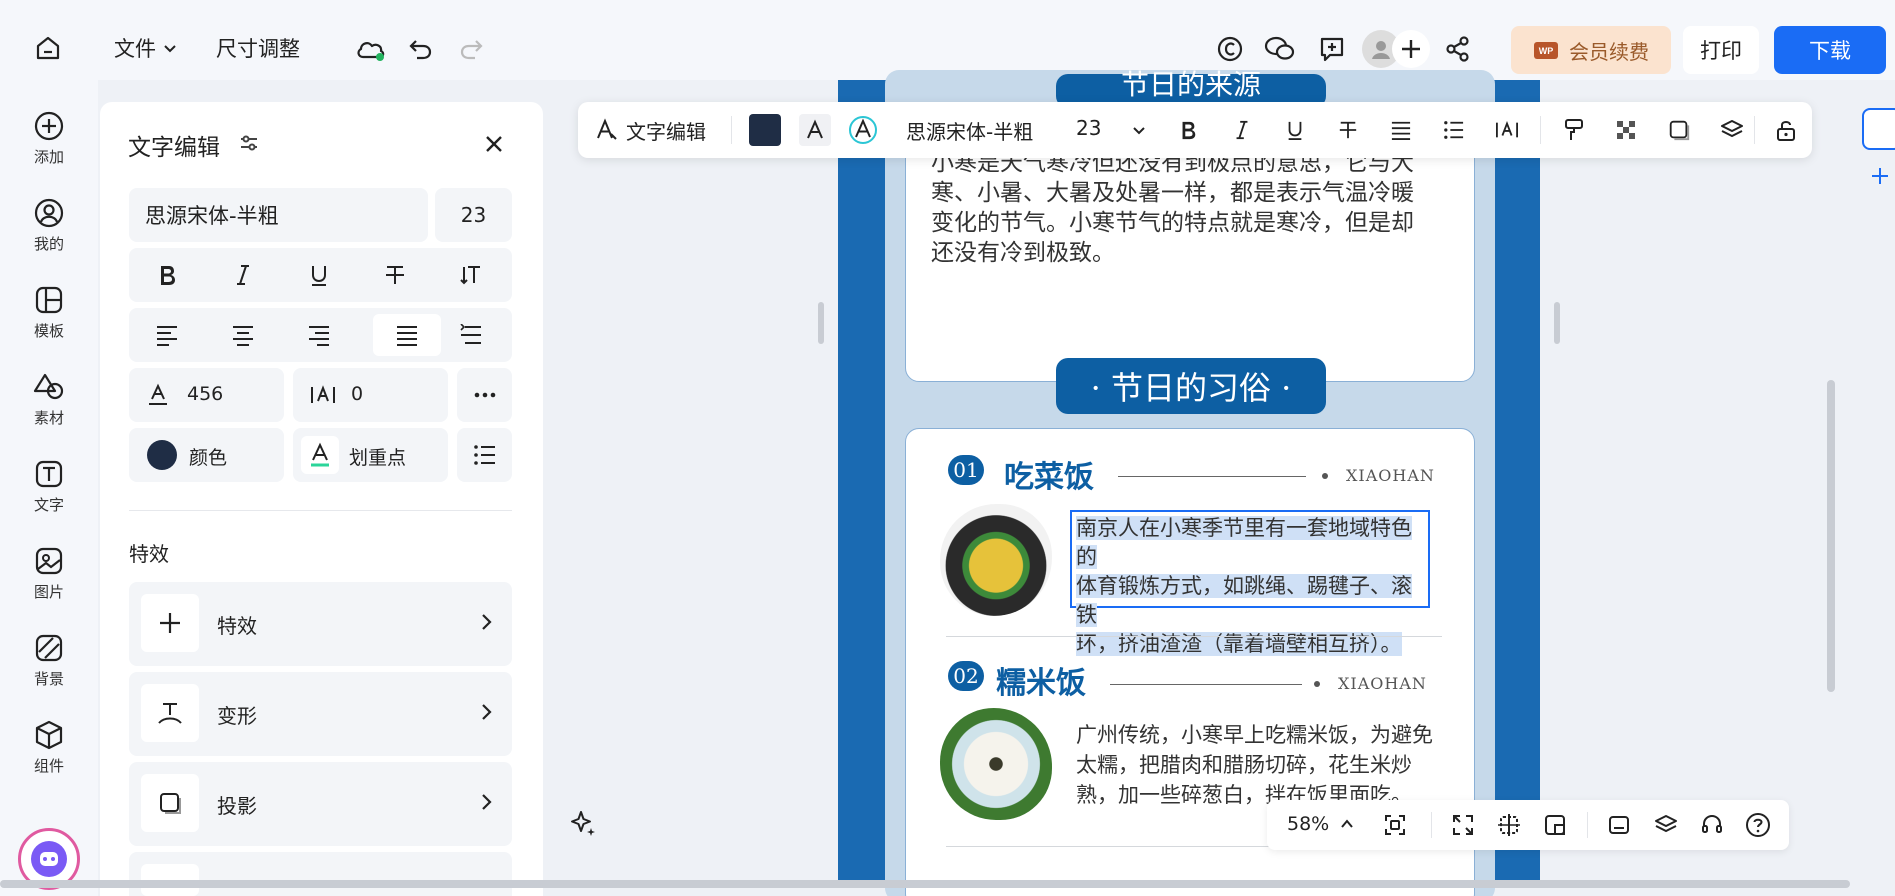  I want to click on copyright-icon, so click(1230, 49).